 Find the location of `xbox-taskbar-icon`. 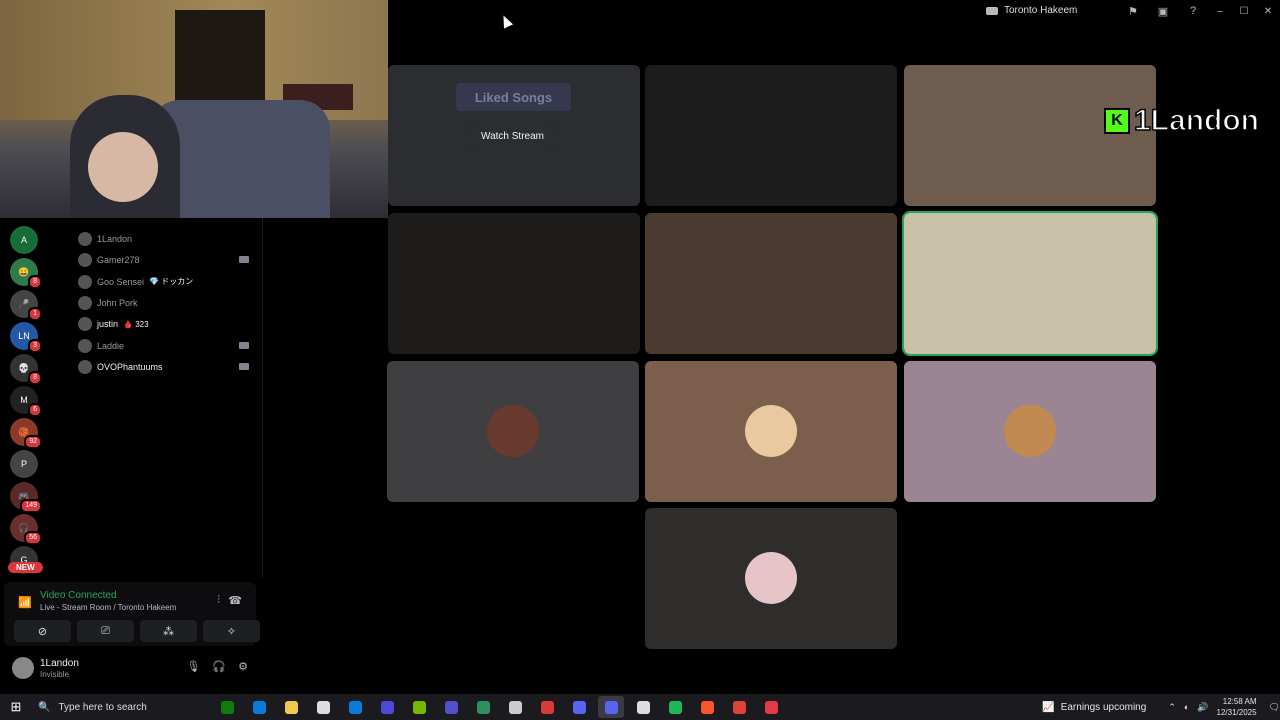

xbox-taskbar-icon is located at coordinates (227, 707).